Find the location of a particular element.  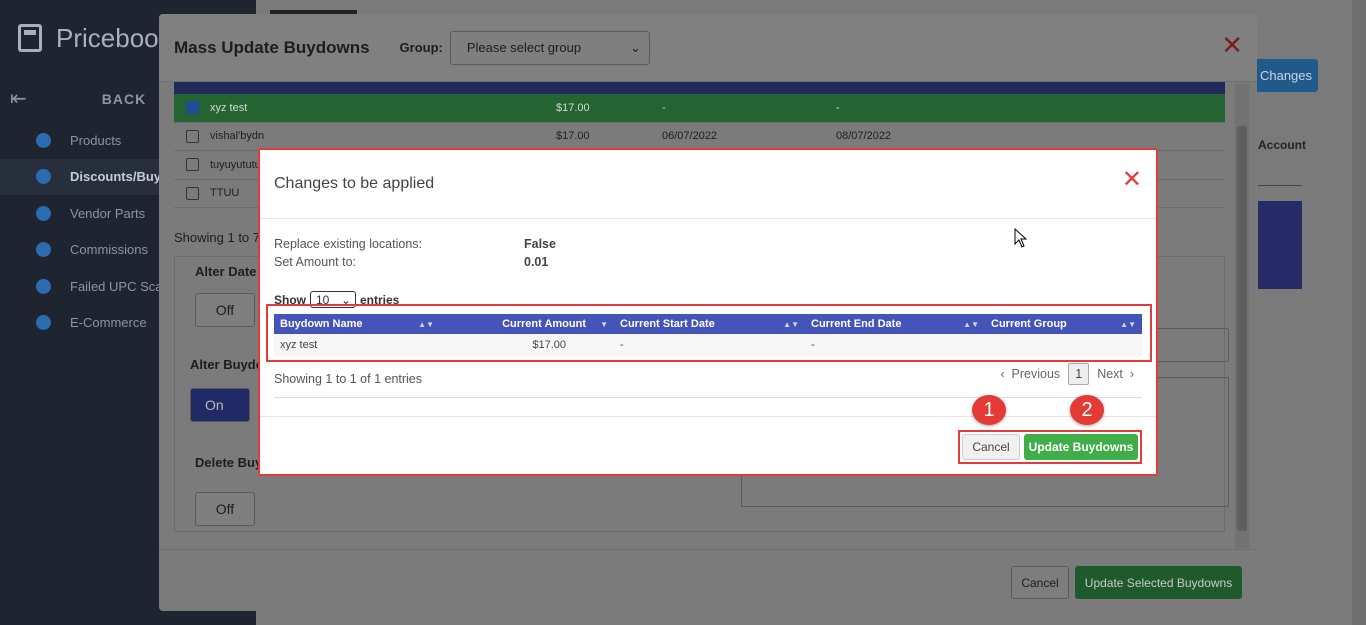

cancel-button: Cancel is located at coordinates (991, 447).